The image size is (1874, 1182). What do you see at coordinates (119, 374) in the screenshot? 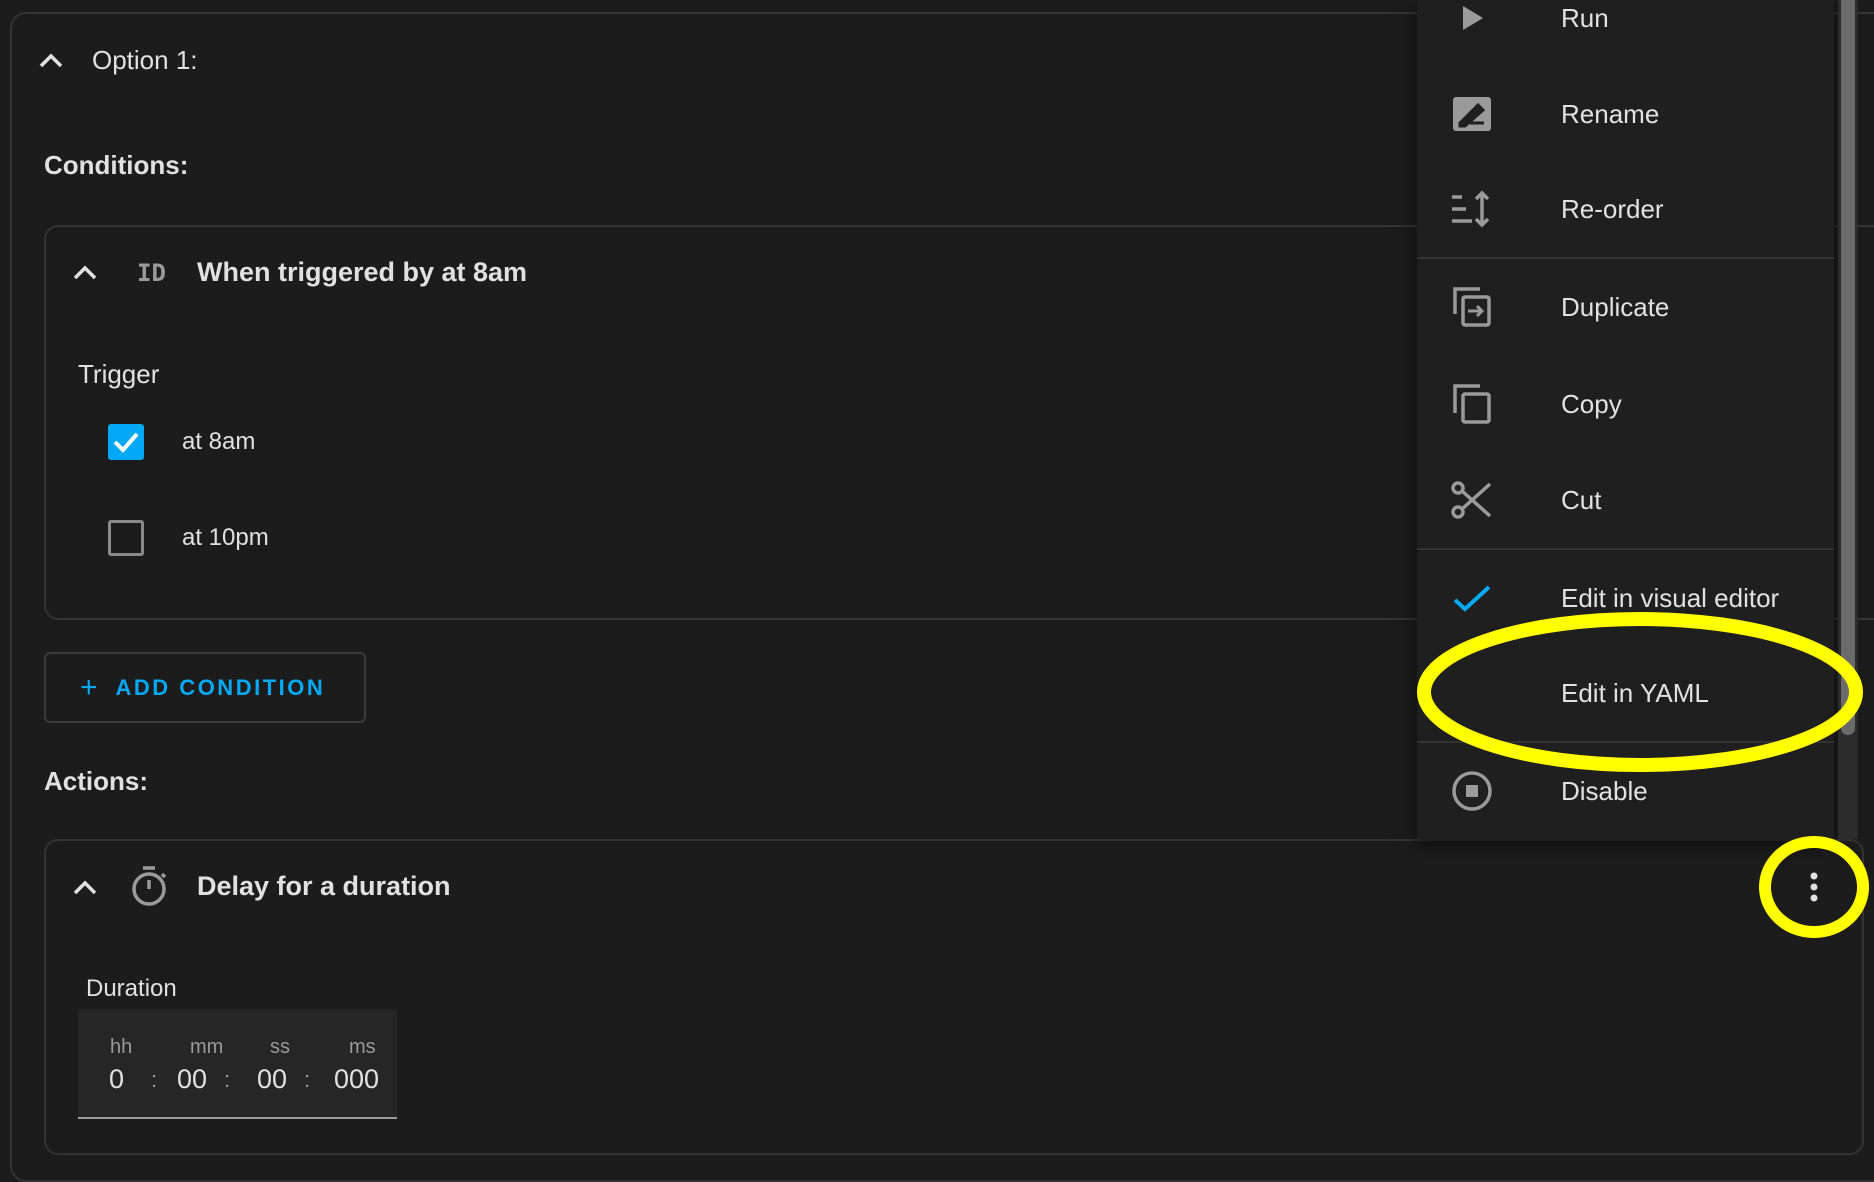
I see `trigger-label: Trigger` at bounding box center [119, 374].